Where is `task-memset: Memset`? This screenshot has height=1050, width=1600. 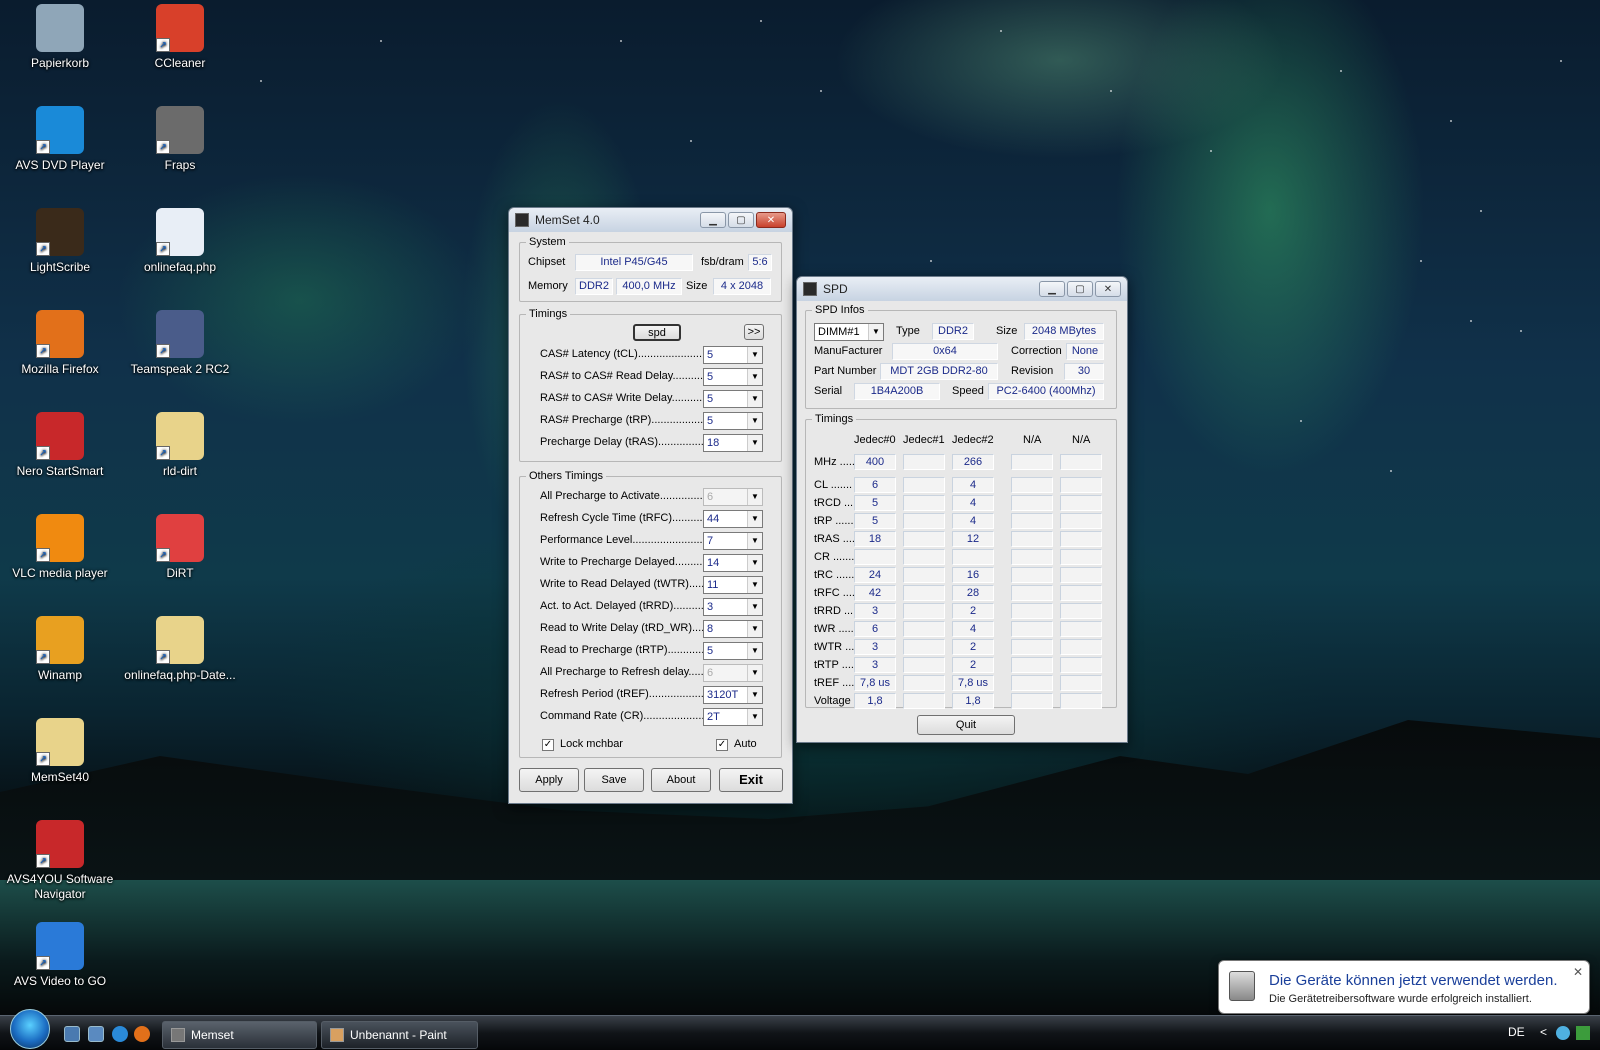
task-memset: Memset is located at coordinates (239, 1035).